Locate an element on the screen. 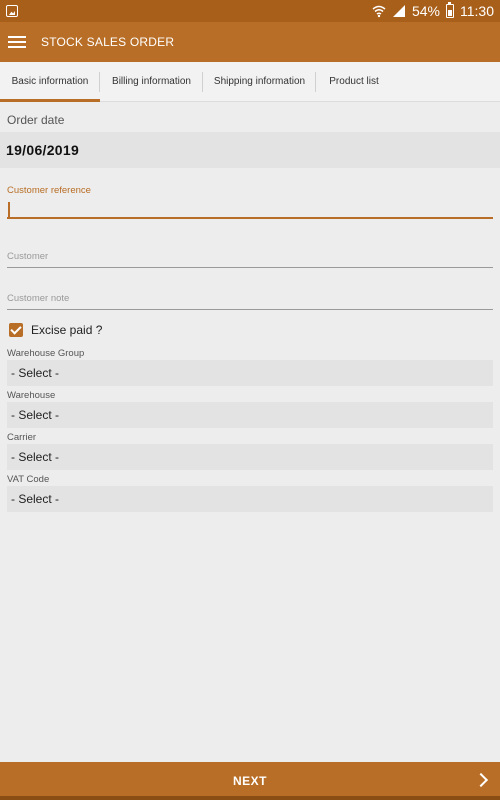  clock: 11:30 is located at coordinates (477, 11).